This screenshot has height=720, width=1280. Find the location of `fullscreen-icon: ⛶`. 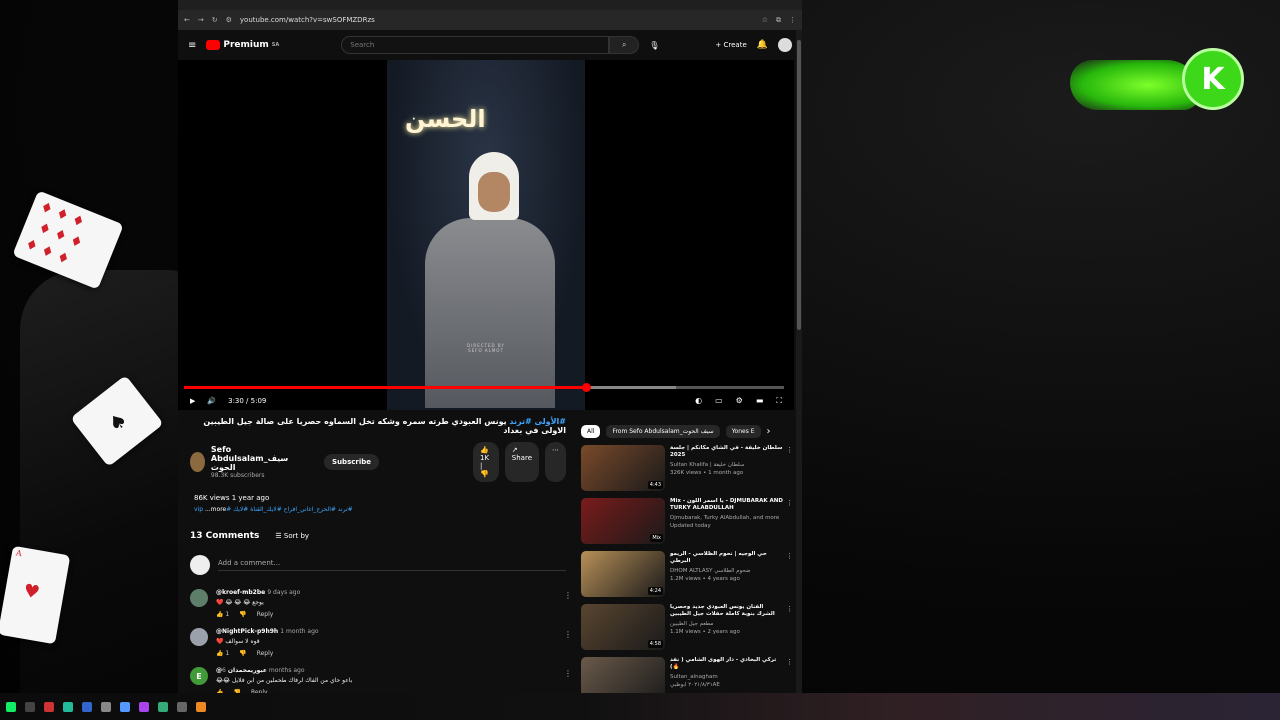

fullscreen-icon: ⛶ is located at coordinates (779, 401).